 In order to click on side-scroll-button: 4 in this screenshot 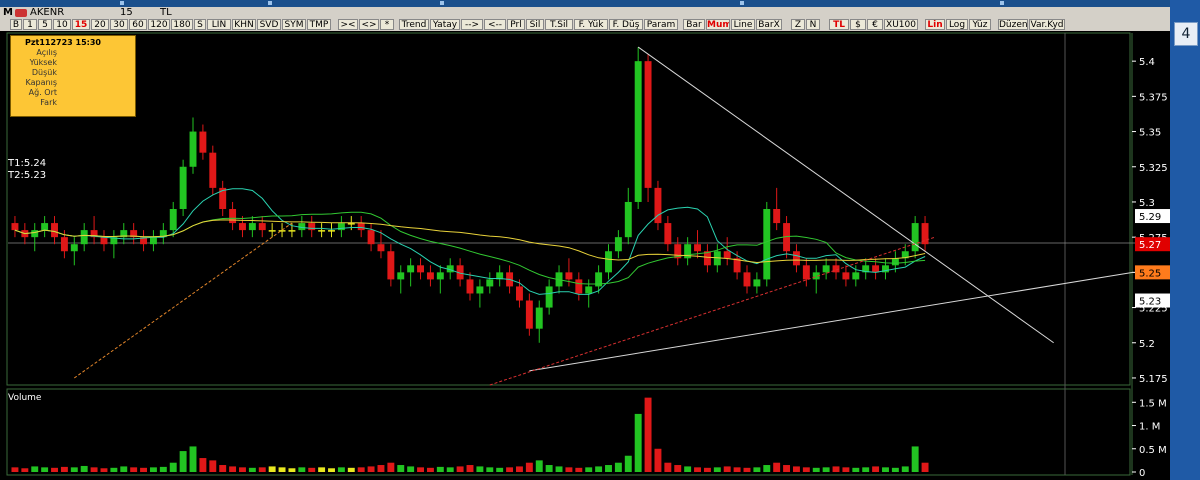, I will do `click(1186, 34)`.